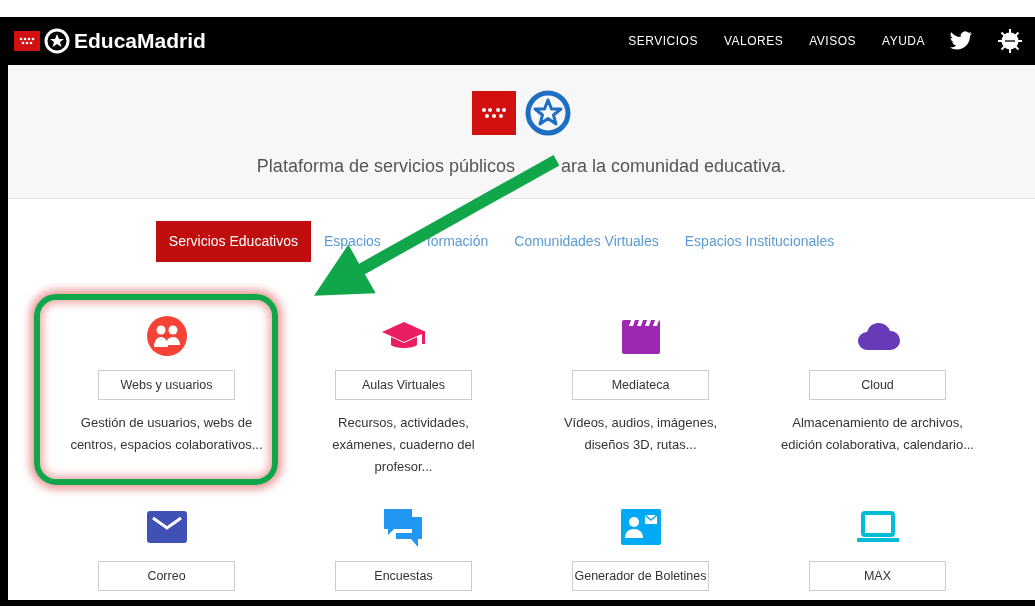  I want to click on brand-logo: EducaMadrid, so click(140, 41).